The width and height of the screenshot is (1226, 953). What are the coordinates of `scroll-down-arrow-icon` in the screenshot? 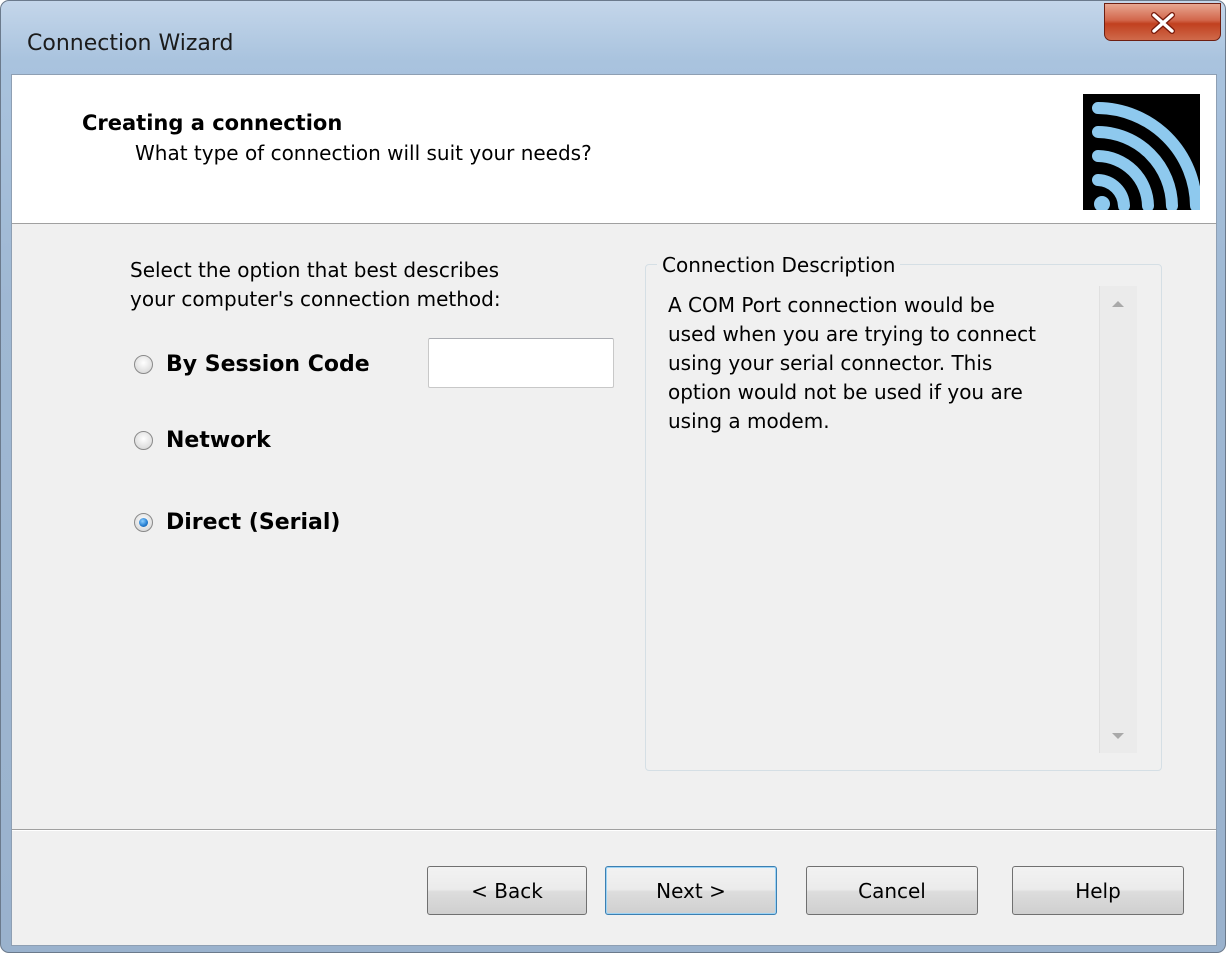 It's located at (1118, 736).